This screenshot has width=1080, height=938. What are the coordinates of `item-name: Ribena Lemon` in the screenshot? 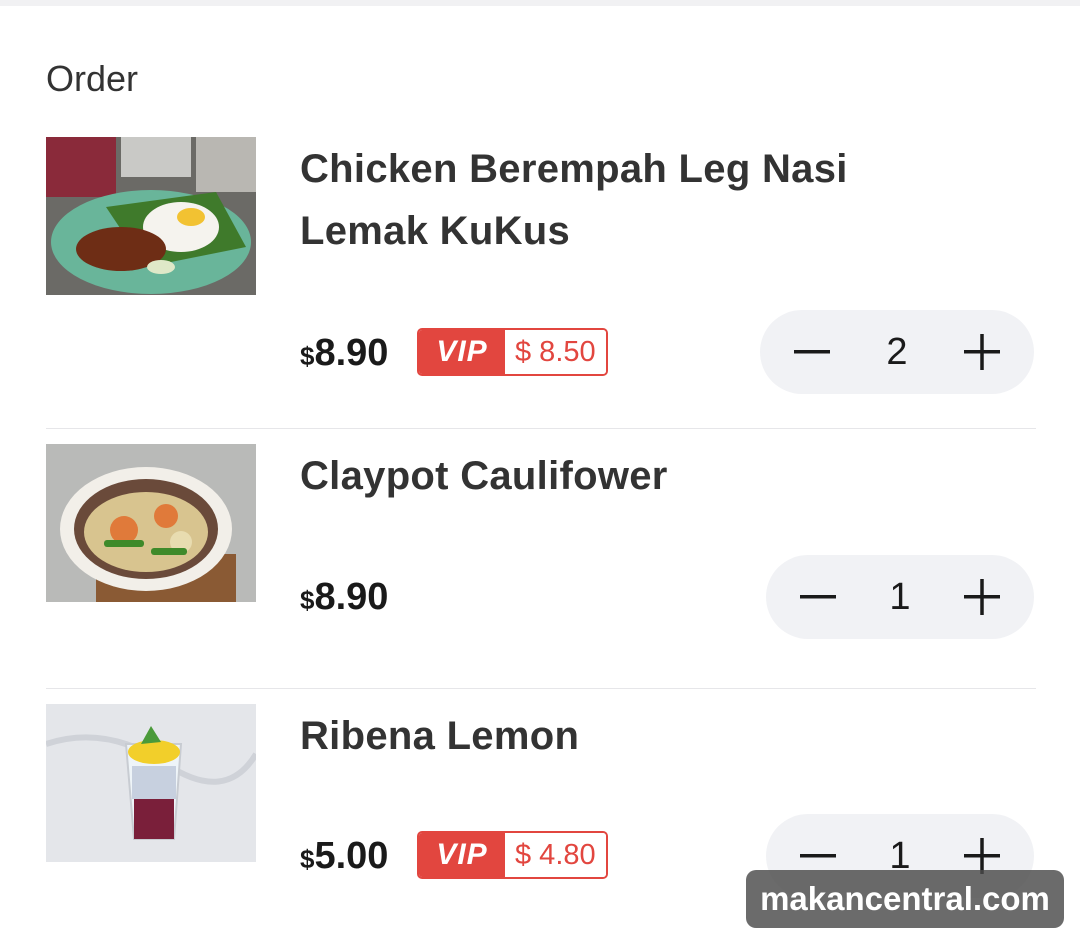 It's located at (440, 736).